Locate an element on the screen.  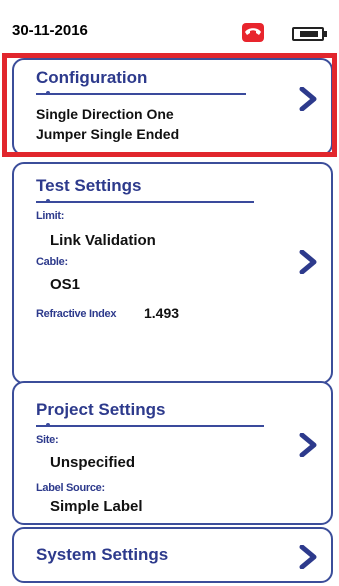
battery-icon is located at coordinates (309, 34).